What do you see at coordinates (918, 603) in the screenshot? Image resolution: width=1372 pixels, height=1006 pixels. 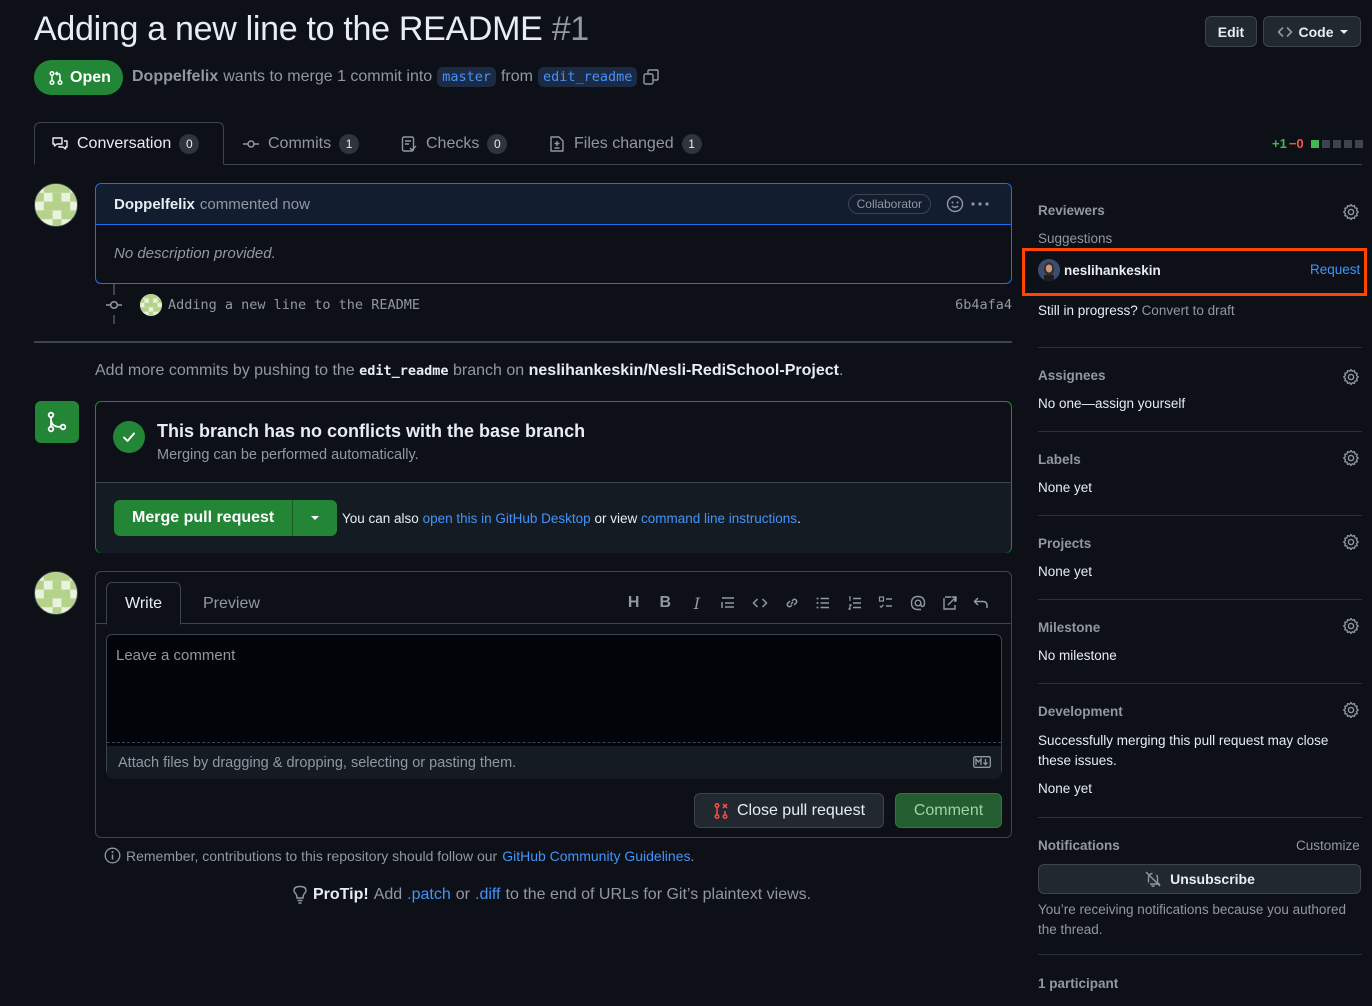 I see `mention-icon` at bounding box center [918, 603].